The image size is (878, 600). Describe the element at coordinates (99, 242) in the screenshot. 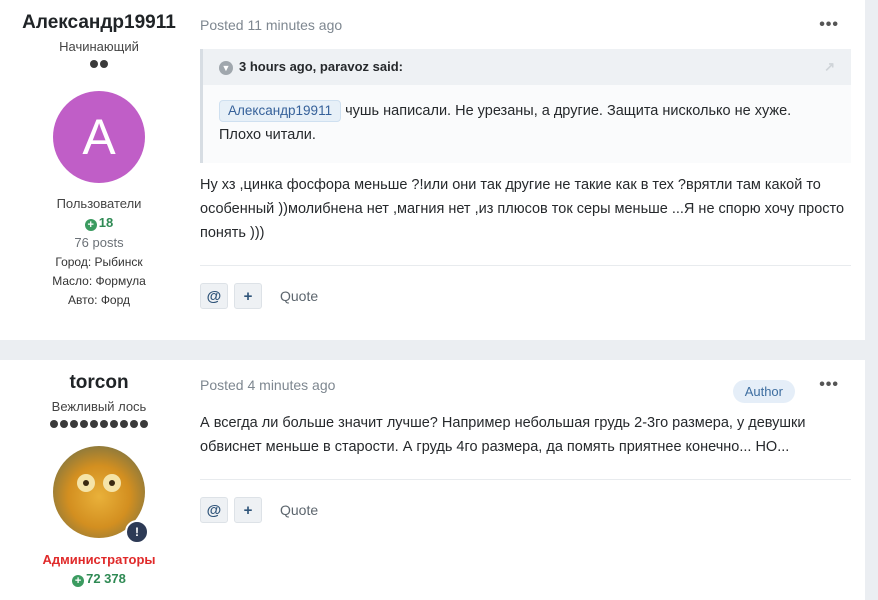

I see `post-count: 76 posts` at that location.